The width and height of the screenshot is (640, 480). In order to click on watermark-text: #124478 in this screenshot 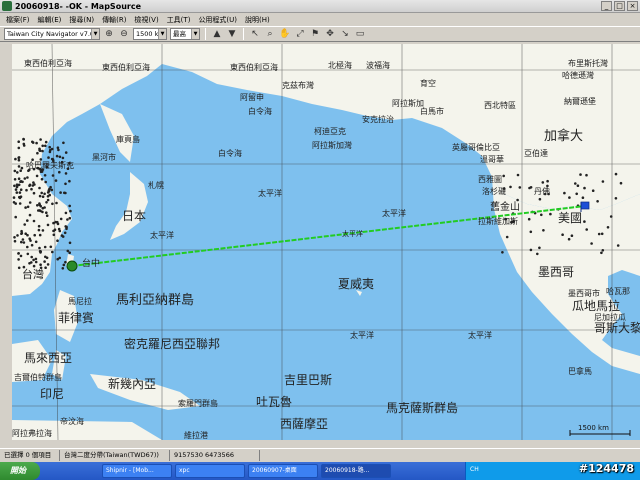, I will do `click(606, 468)`.